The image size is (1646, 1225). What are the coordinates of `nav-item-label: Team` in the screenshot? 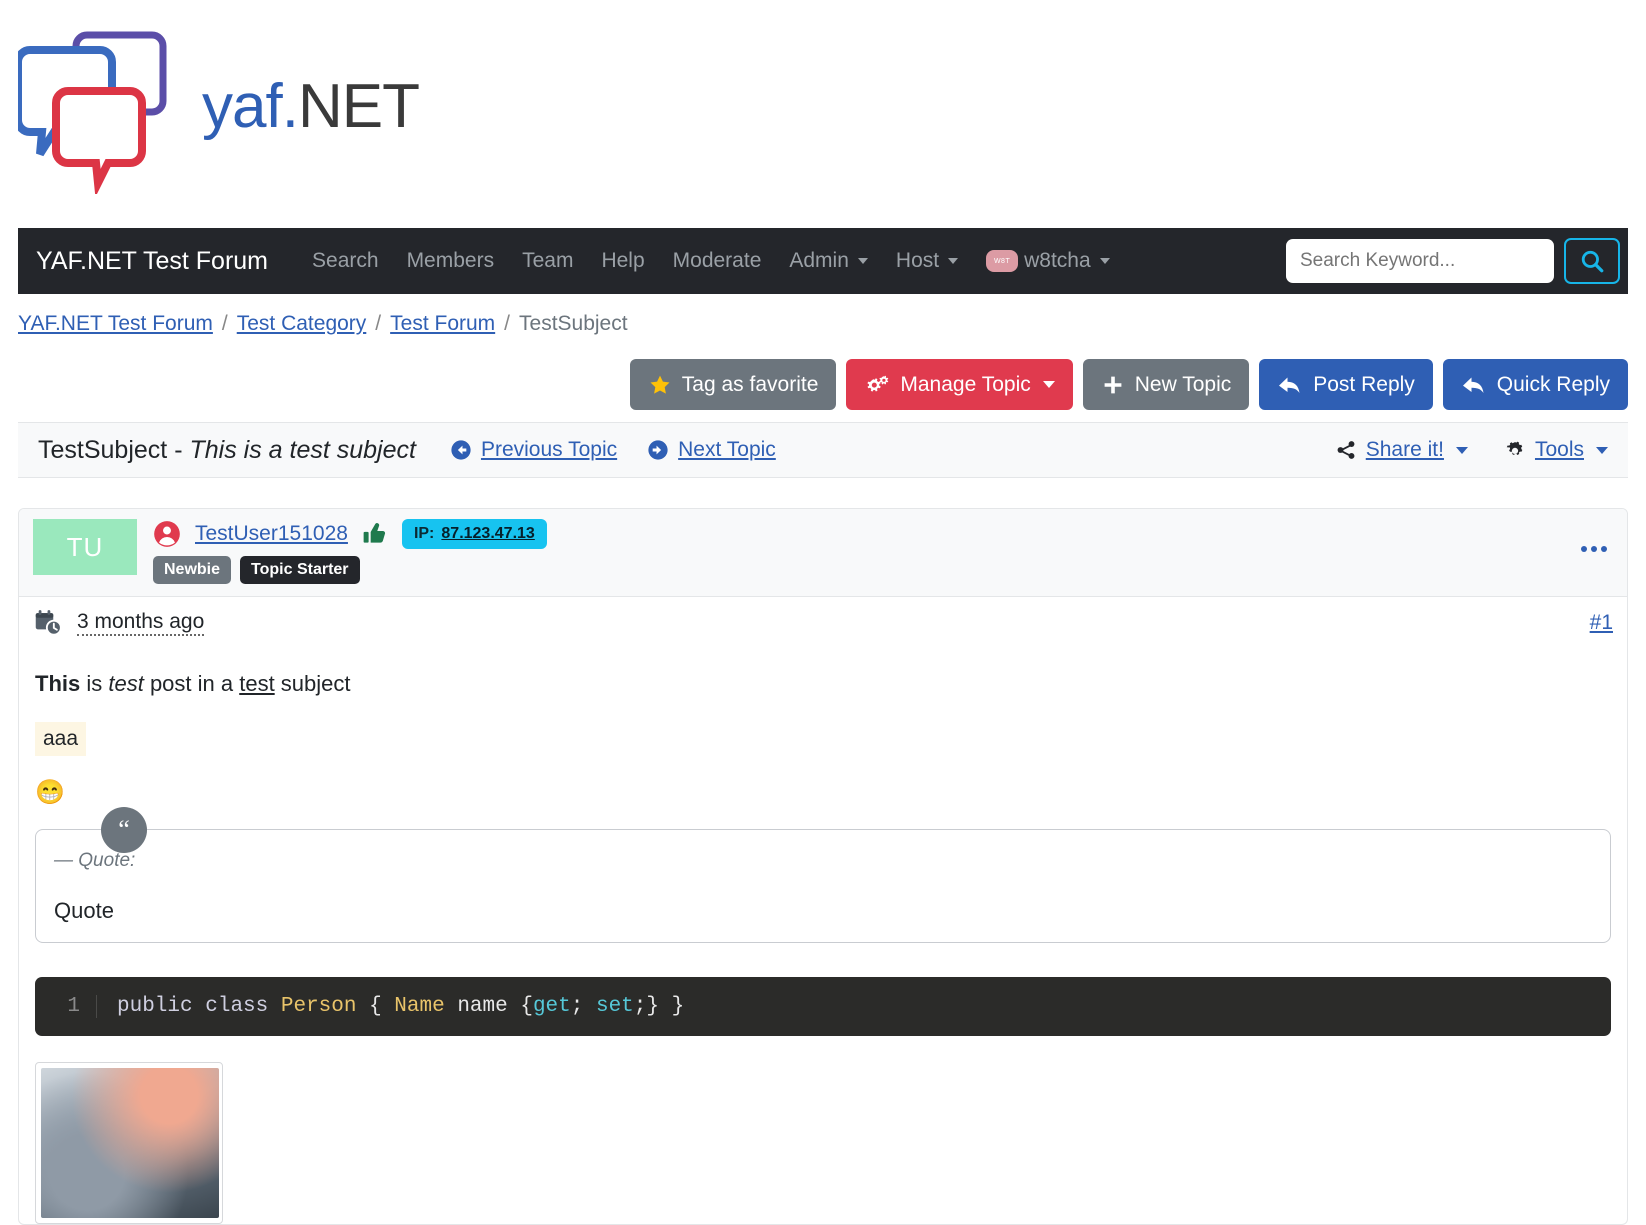 It's located at (548, 260).